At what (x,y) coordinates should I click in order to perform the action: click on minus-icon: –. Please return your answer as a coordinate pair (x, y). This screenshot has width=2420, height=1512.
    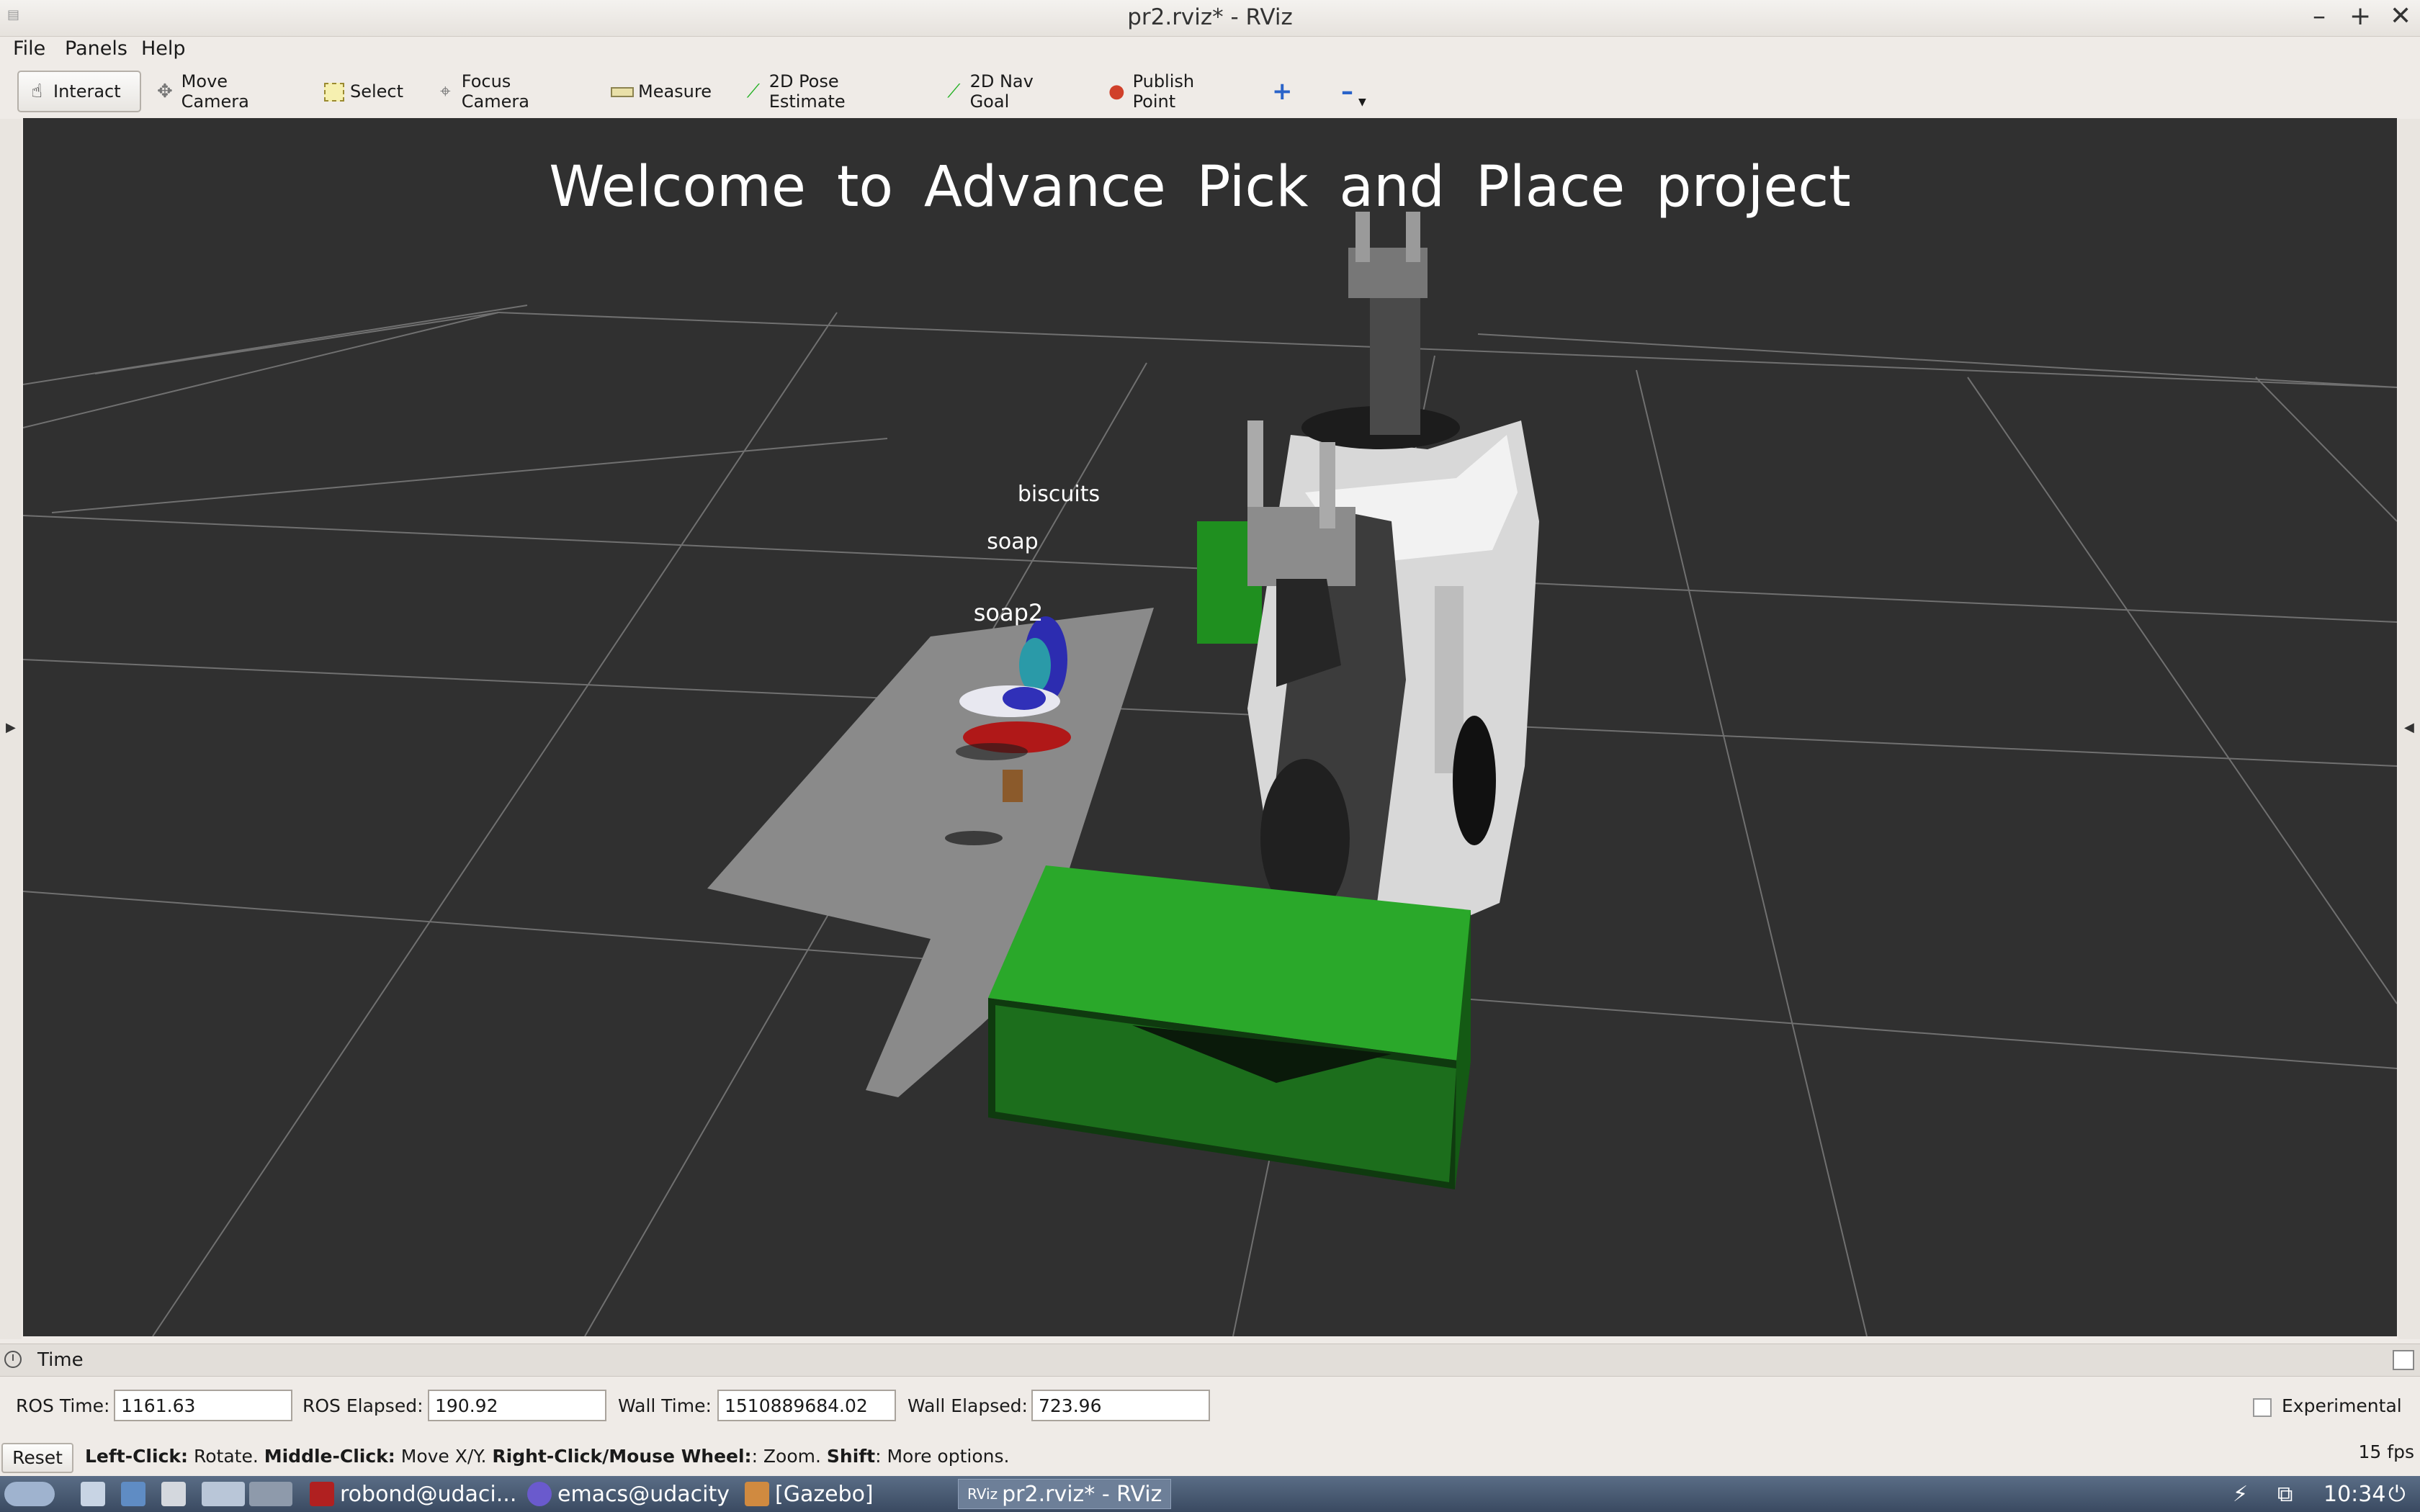
    Looking at the image, I should click on (1347, 91).